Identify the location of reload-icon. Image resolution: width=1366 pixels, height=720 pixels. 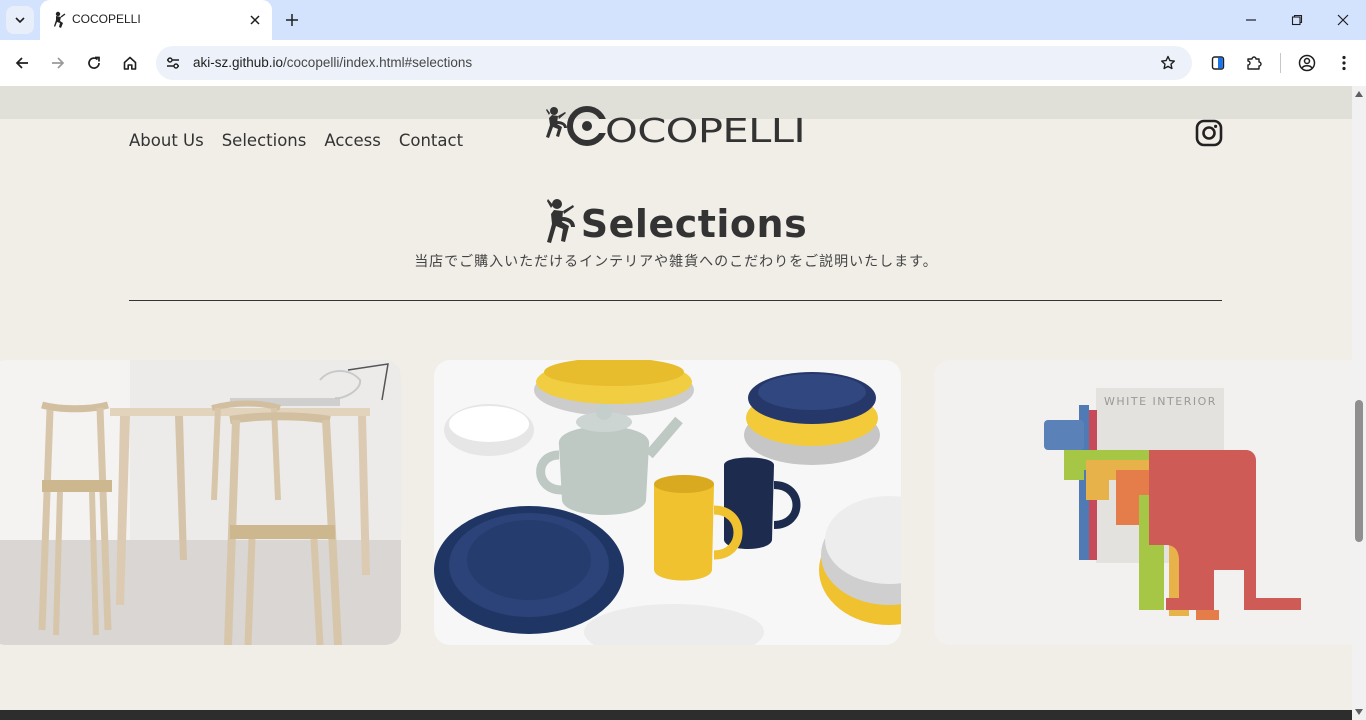
(94, 62).